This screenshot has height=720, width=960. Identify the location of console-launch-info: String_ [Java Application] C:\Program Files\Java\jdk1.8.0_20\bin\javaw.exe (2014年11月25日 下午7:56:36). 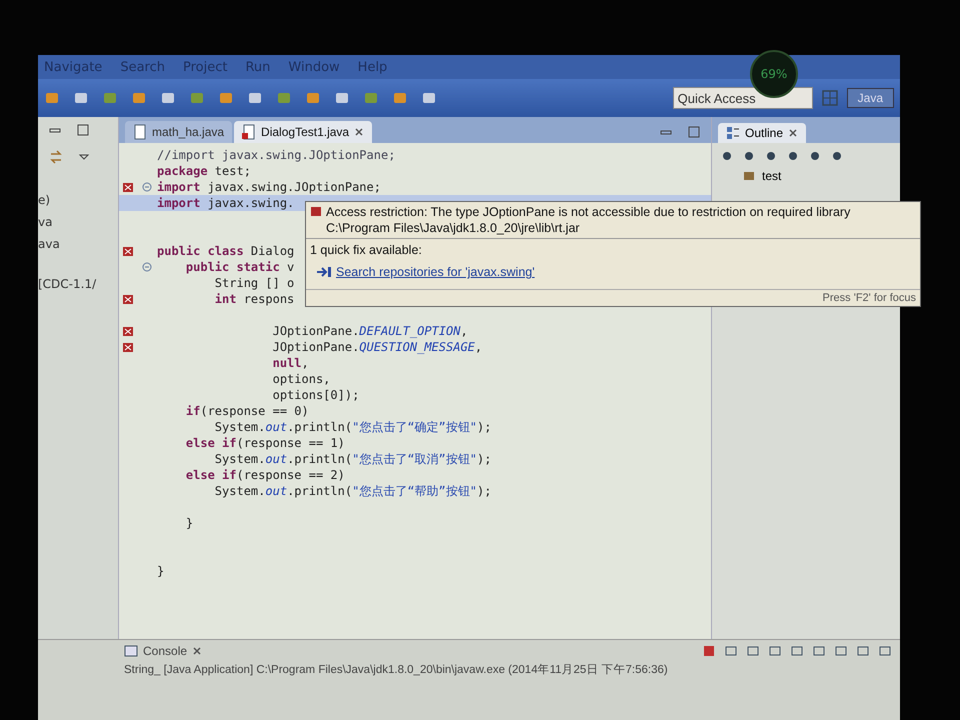
(396, 669).